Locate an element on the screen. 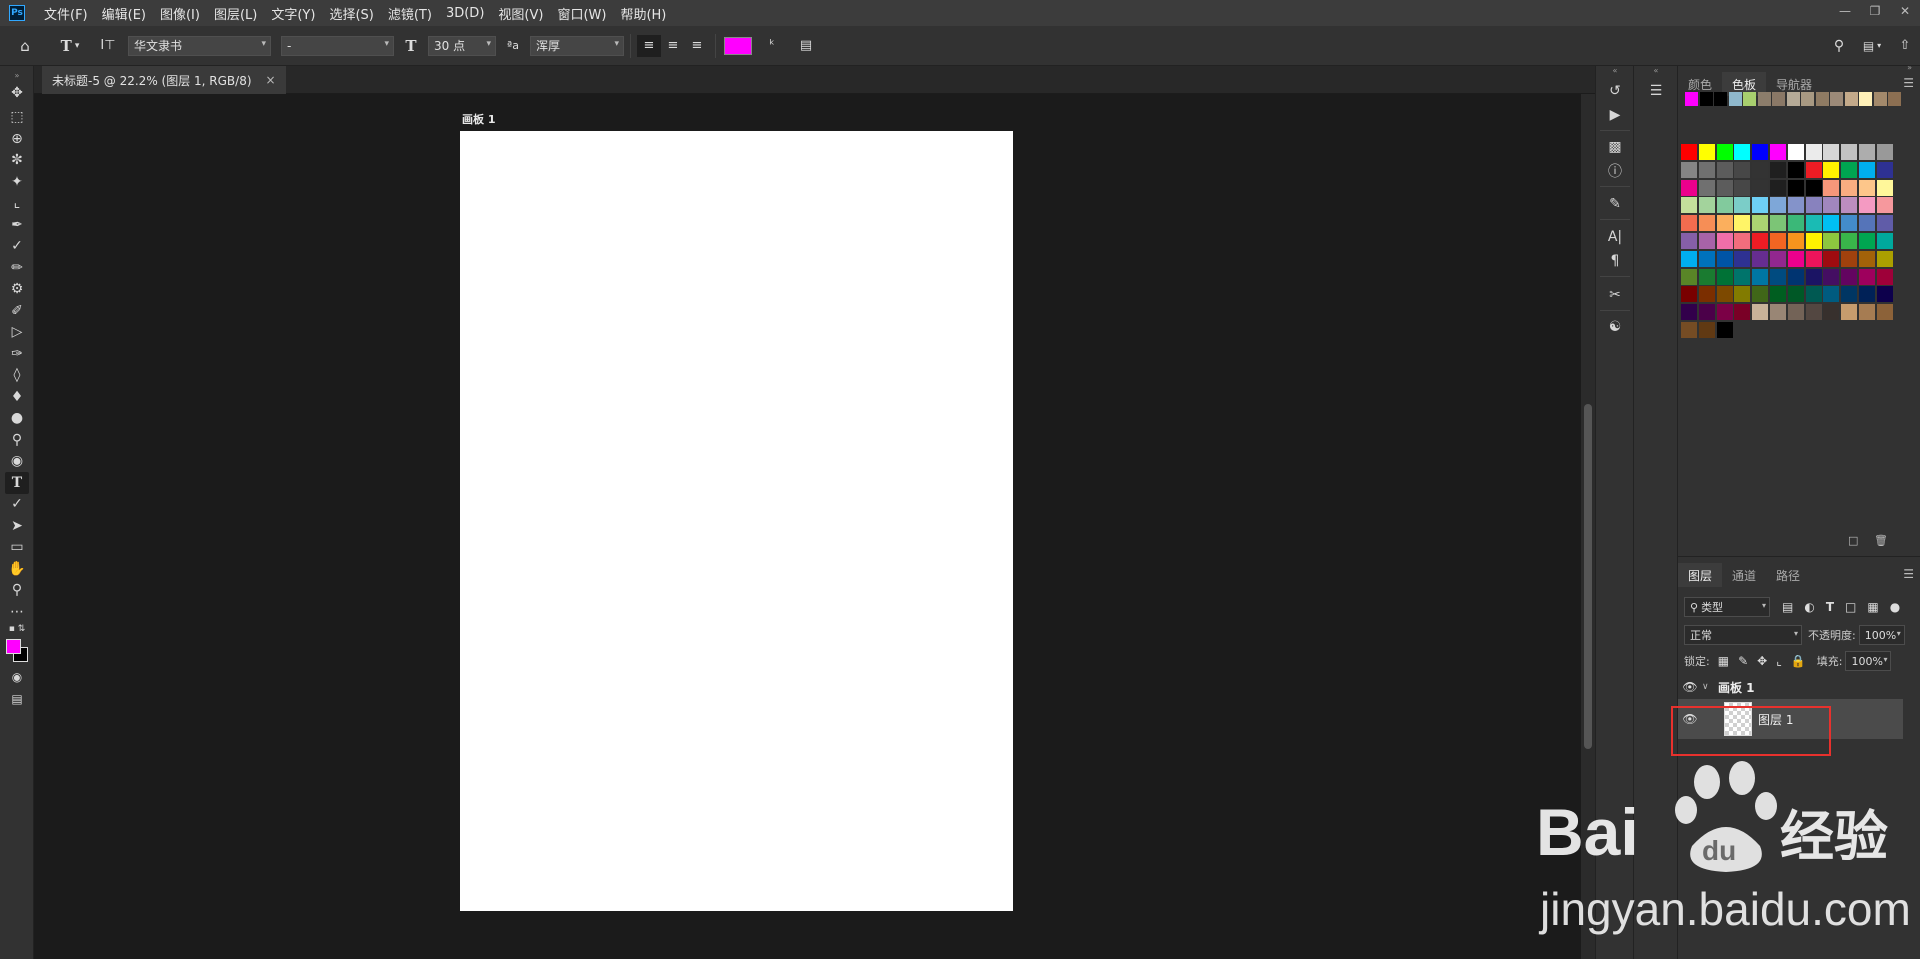 The height and width of the screenshot is (959, 1920). menu-item: 视图(V) is located at coordinates (520, 13).